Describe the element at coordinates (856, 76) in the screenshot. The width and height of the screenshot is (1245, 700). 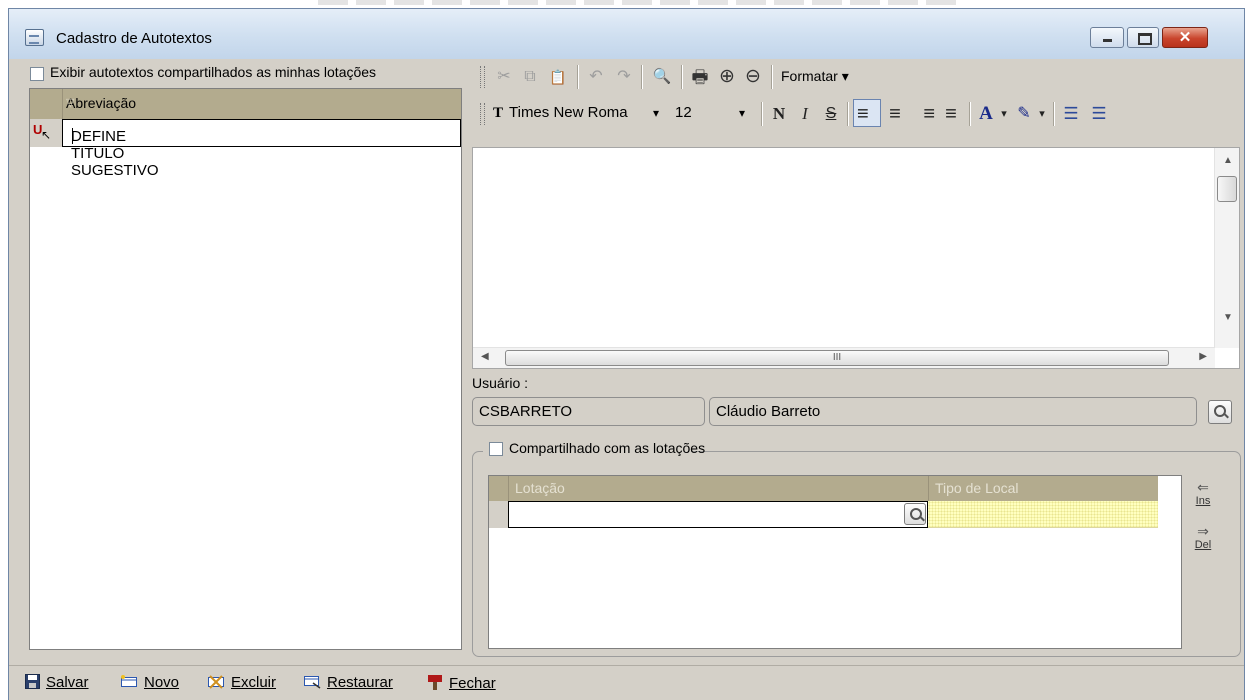
I see `edit-toolbar: ✂ ⧉ 📋 ↶ ↷ 🔍 🖶 ⊕ ⊖ Formatar ▾` at that location.